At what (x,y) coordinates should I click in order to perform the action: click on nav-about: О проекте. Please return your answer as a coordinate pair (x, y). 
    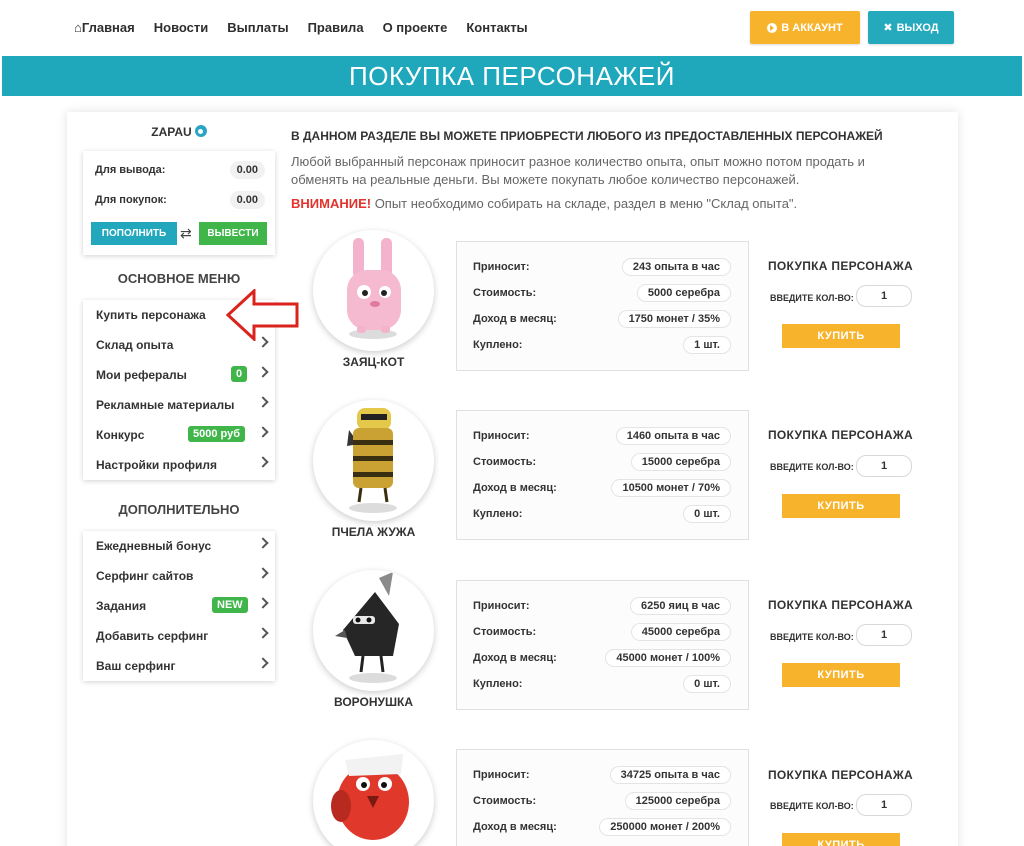
    Looking at the image, I should click on (415, 27).